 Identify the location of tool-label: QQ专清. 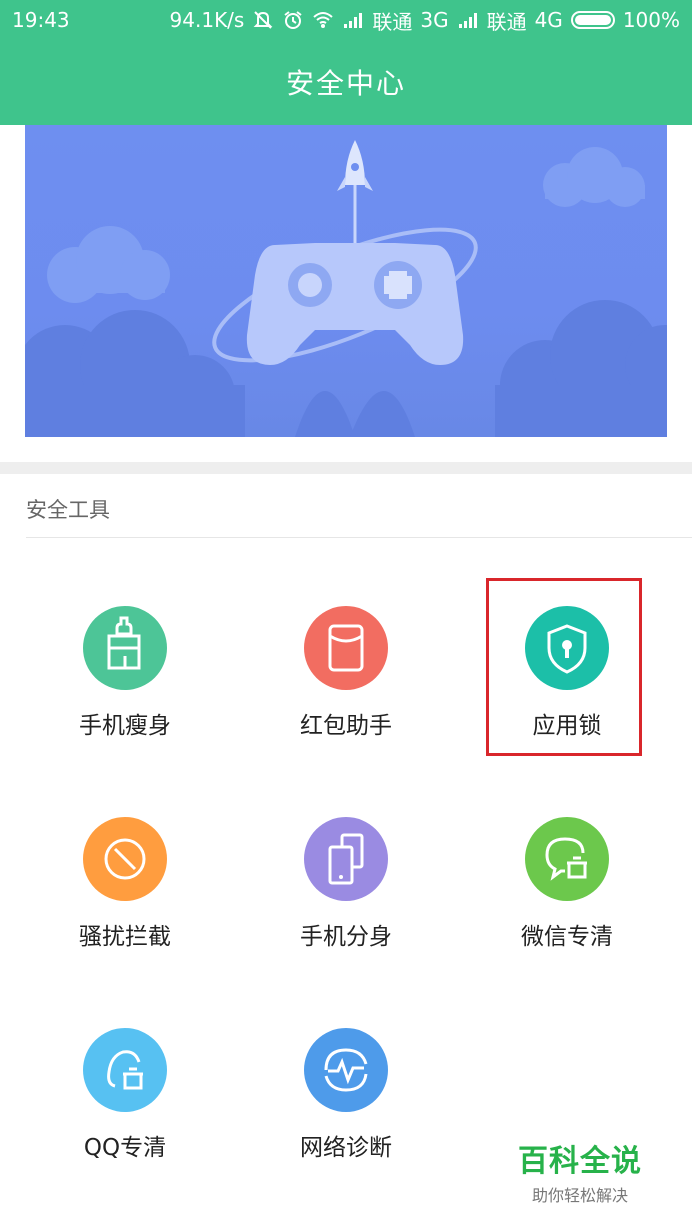
(125, 1148).